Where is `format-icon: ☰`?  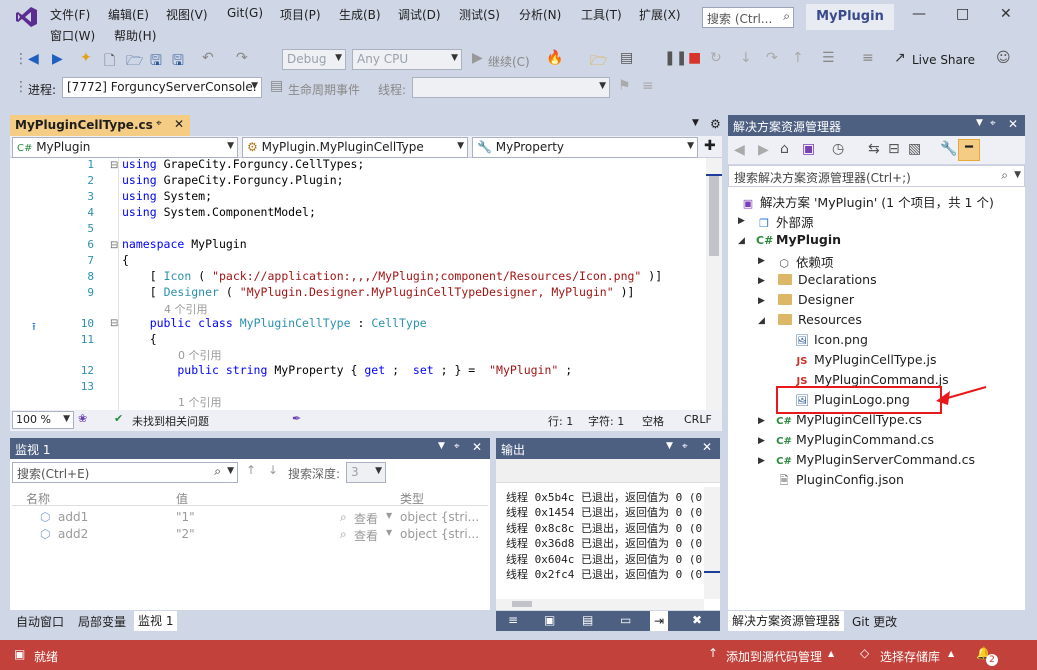 format-icon: ☰ is located at coordinates (828, 58).